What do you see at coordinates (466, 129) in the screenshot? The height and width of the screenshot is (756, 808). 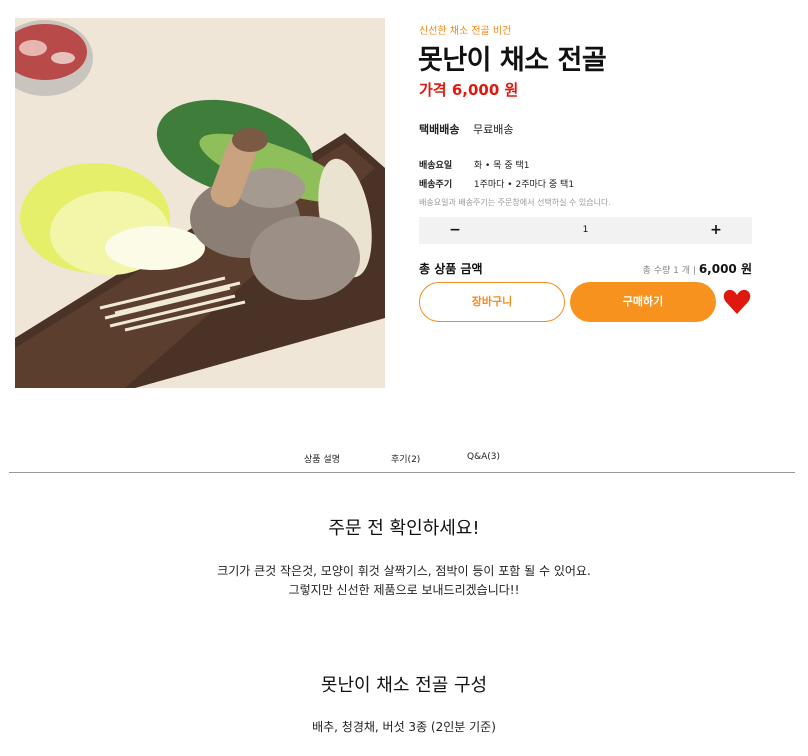 I see `delivery-info: 택배배송 무료배송` at bounding box center [466, 129].